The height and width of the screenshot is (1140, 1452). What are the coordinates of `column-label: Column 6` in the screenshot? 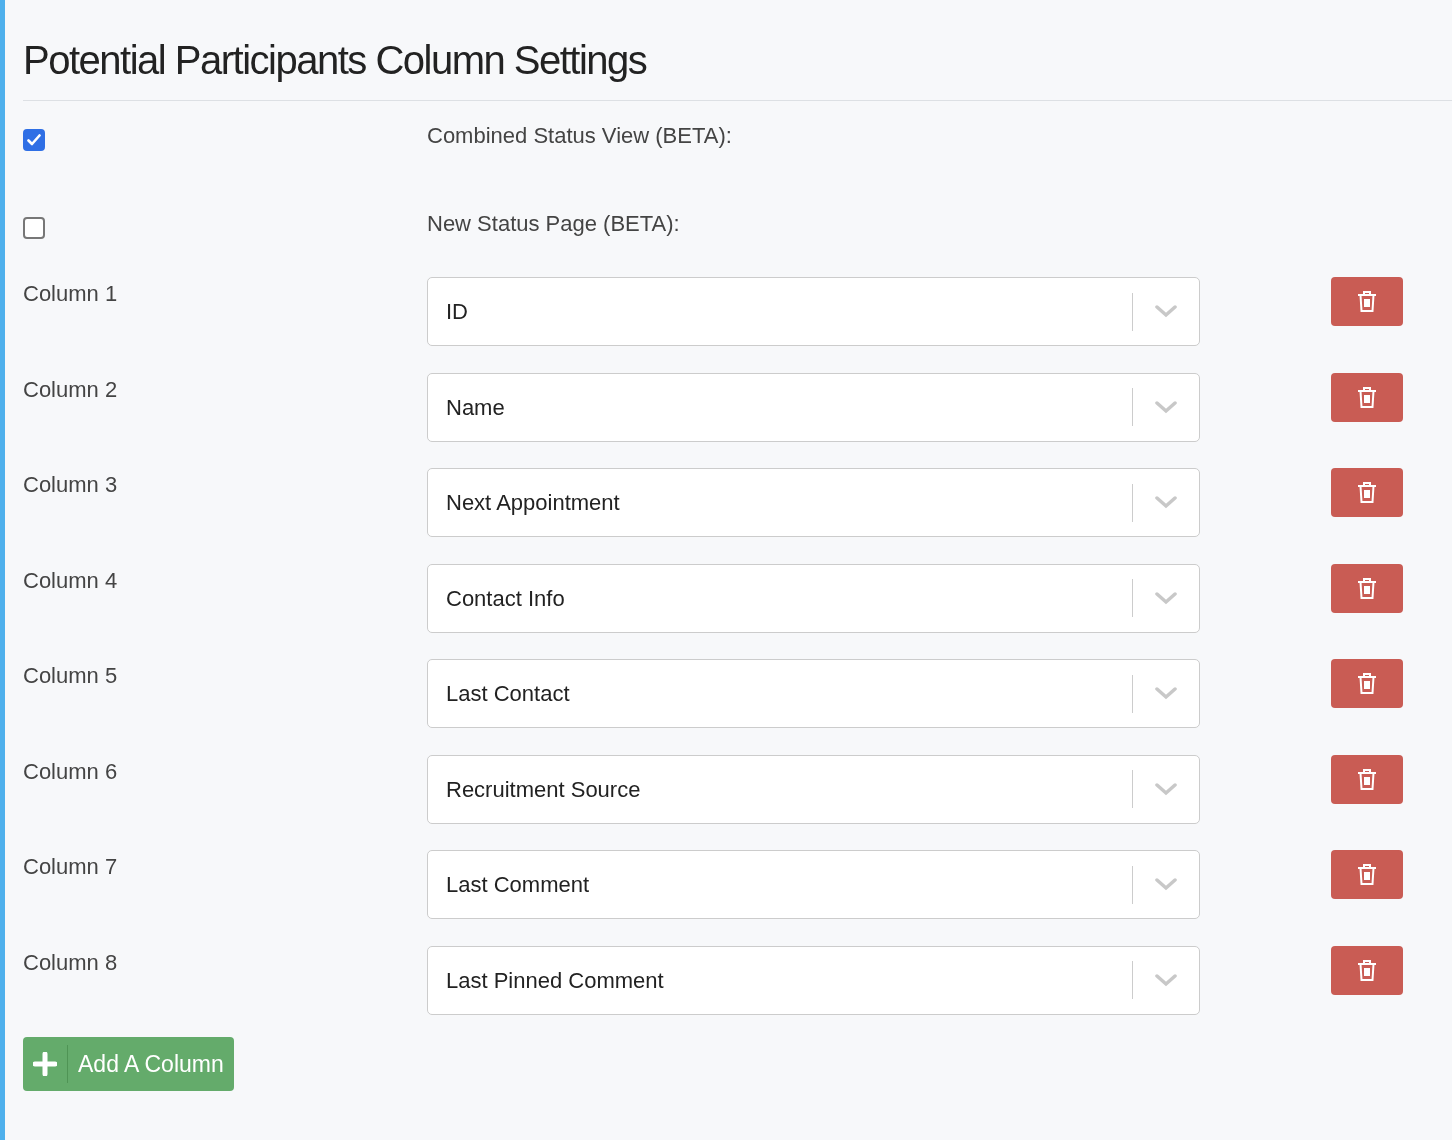 It's located at (71, 771).